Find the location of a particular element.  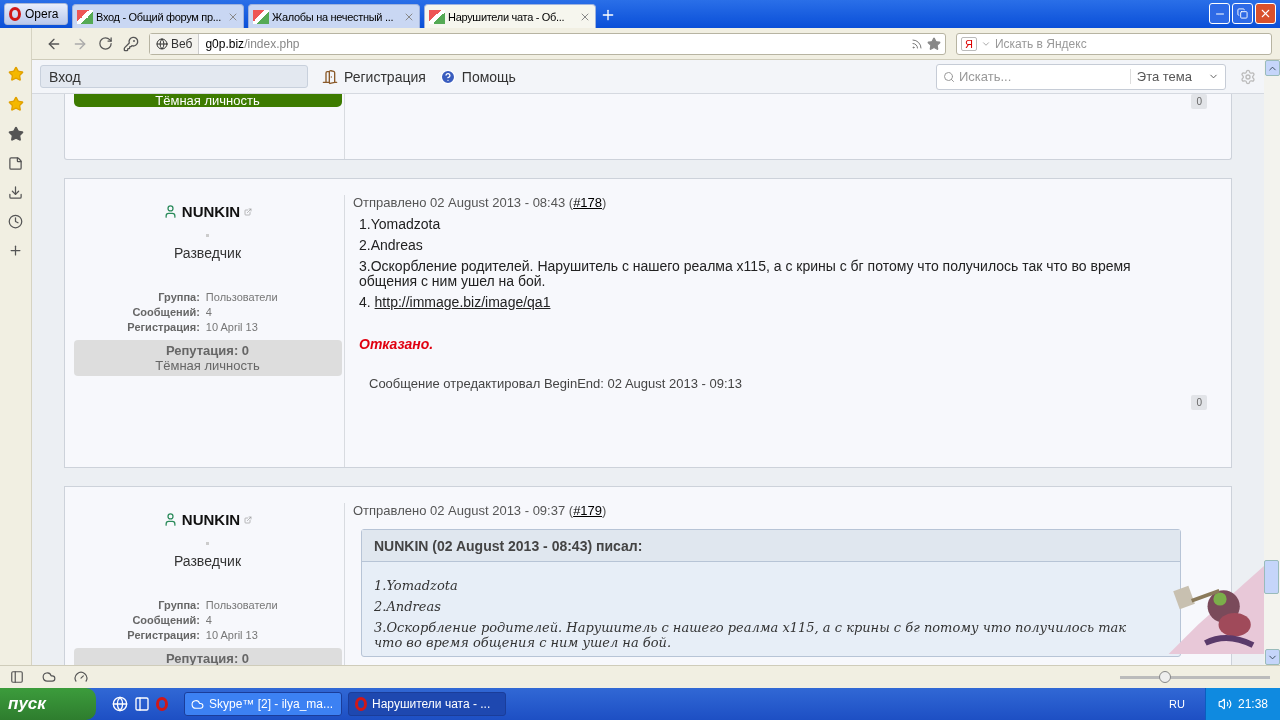

nav-link: Помощь is located at coordinates (477, 76).